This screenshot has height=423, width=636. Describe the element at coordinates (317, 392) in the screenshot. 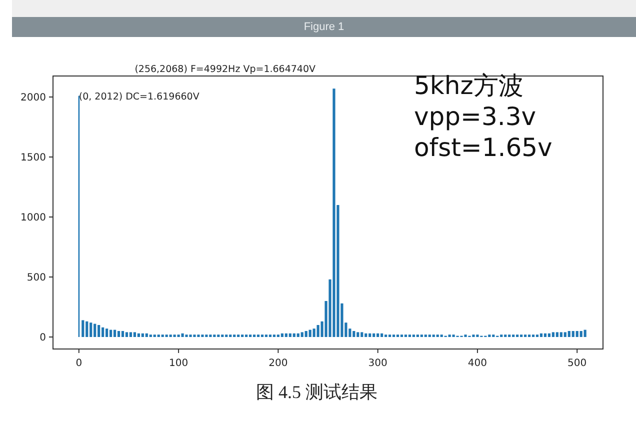

I see `figure-caption: 图 4.5 测试结果` at that location.